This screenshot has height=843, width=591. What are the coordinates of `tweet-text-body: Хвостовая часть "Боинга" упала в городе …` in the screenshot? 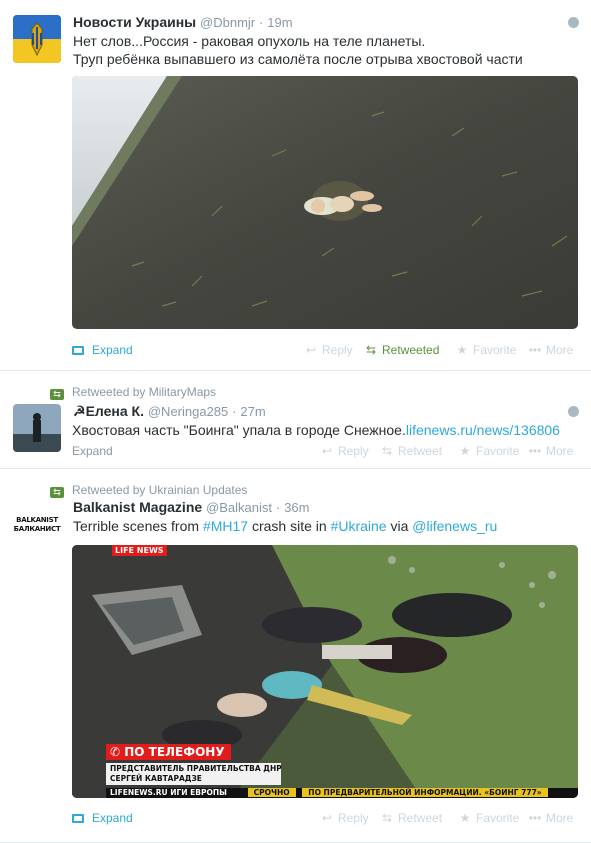 It's located at (239, 430).